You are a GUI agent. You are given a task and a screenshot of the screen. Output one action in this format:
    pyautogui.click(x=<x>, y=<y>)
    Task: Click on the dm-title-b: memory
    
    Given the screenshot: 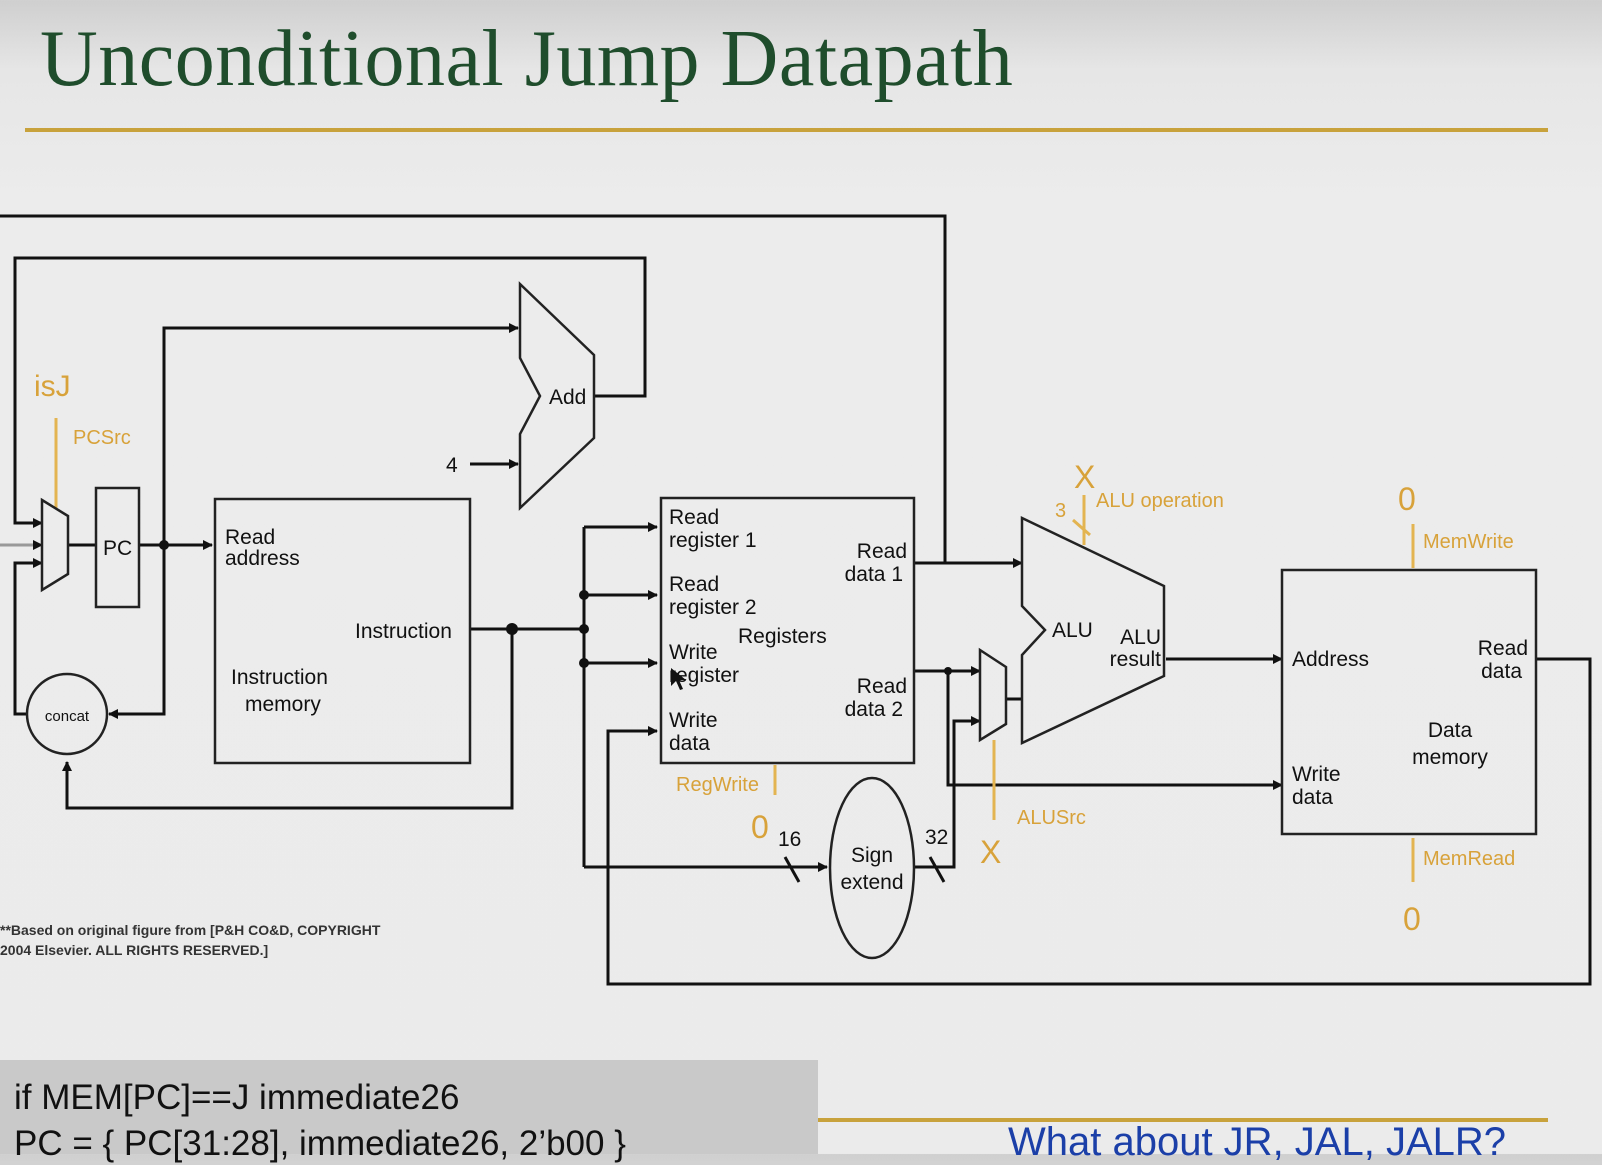 What is the action you would take?
    pyautogui.click(x=1450, y=757)
    